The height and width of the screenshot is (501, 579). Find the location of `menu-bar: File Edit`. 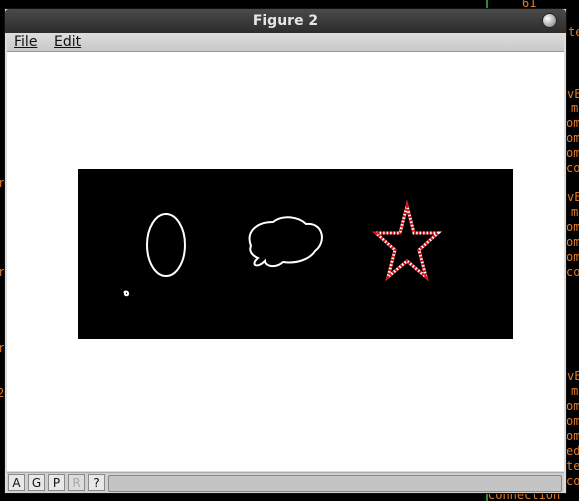

menu-bar: File Edit is located at coordinates (285, 42).